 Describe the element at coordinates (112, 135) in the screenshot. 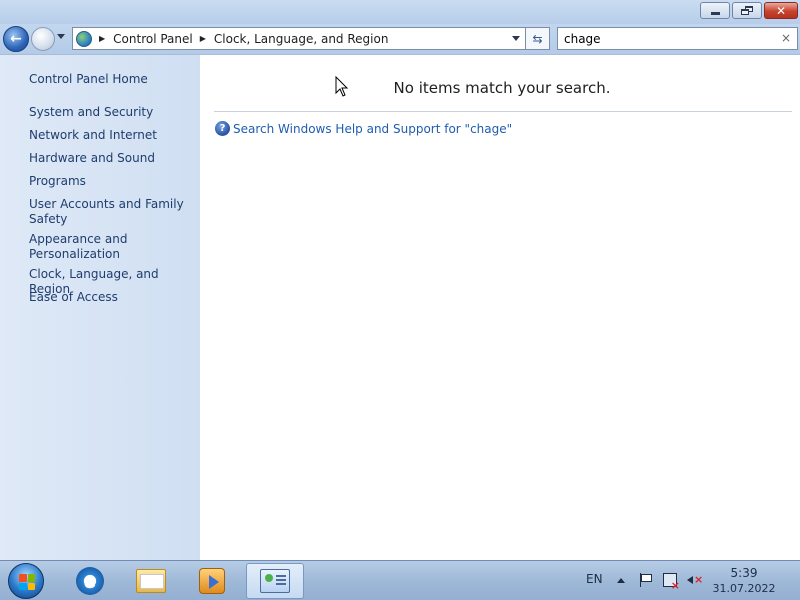

I see `sidebar-item-network-and-internet: Network and Internet` at that location.